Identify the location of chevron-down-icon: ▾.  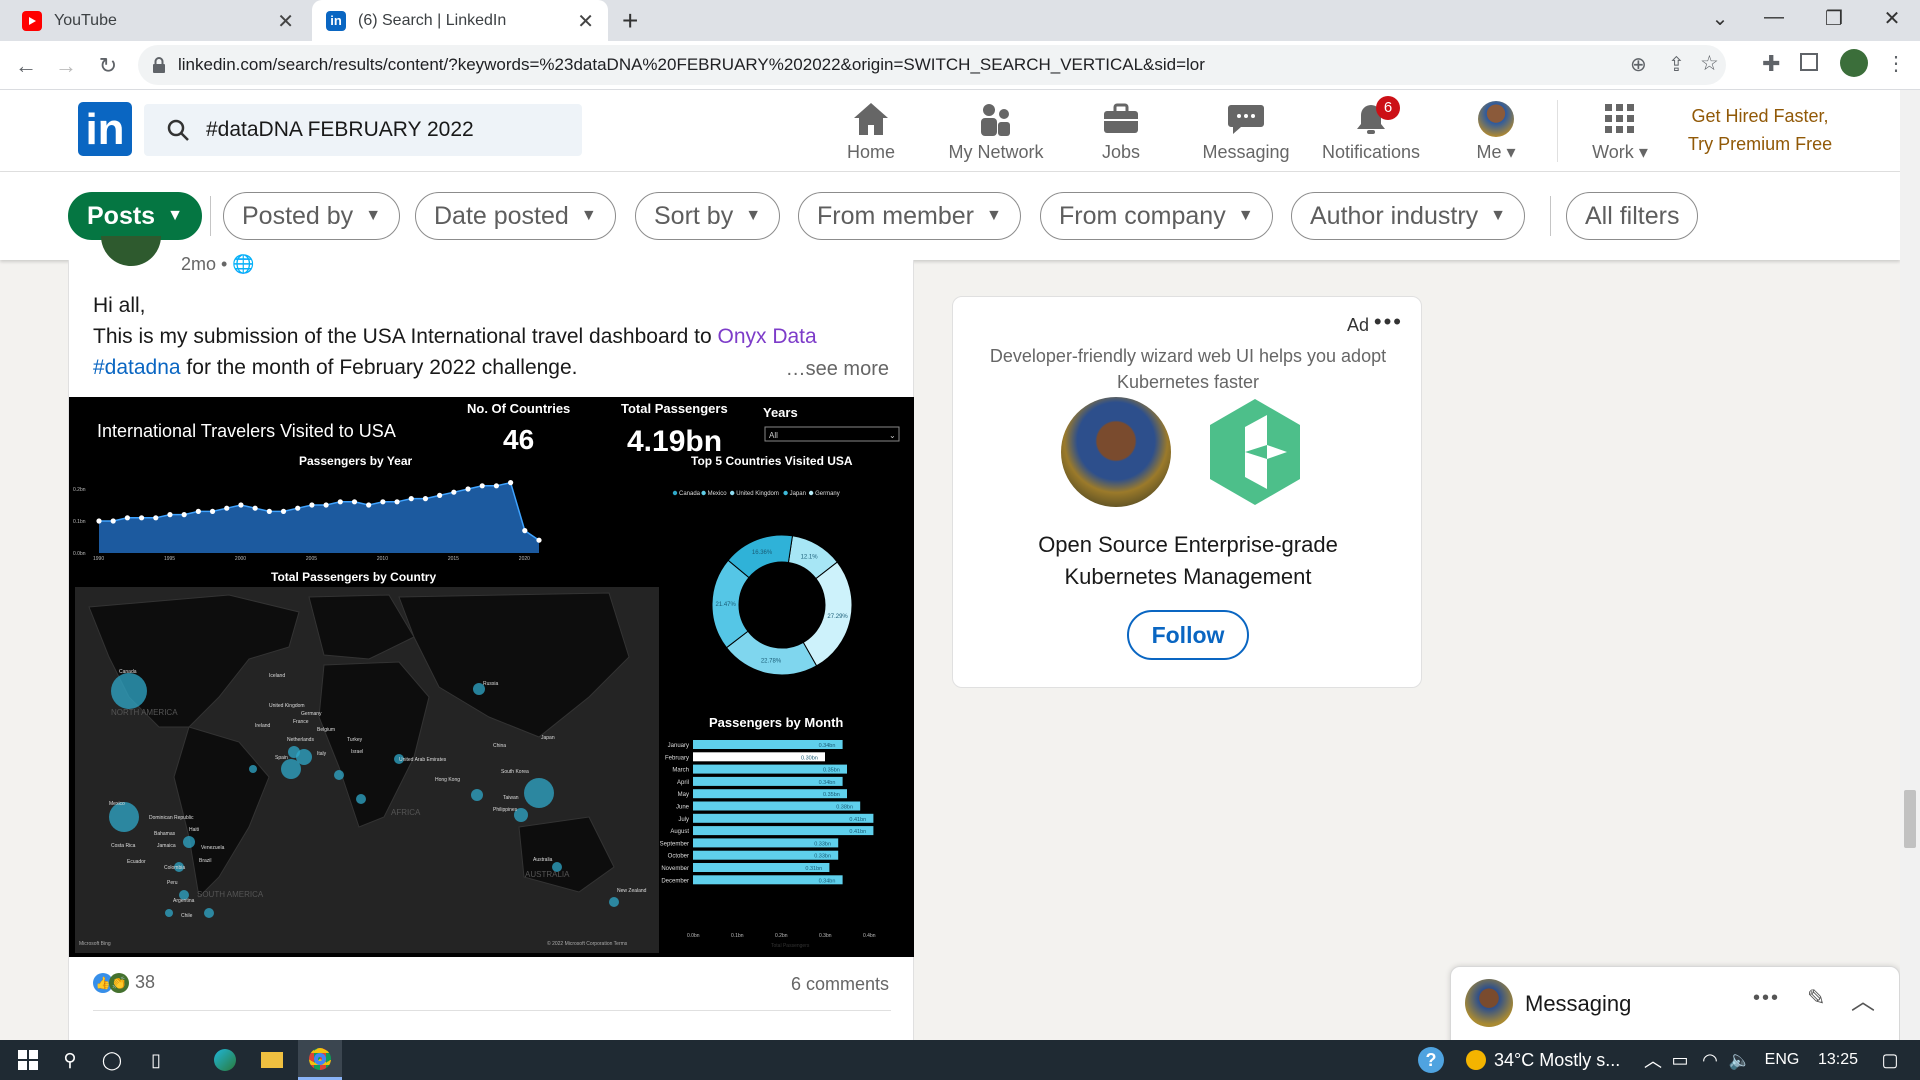
(1511, 152).